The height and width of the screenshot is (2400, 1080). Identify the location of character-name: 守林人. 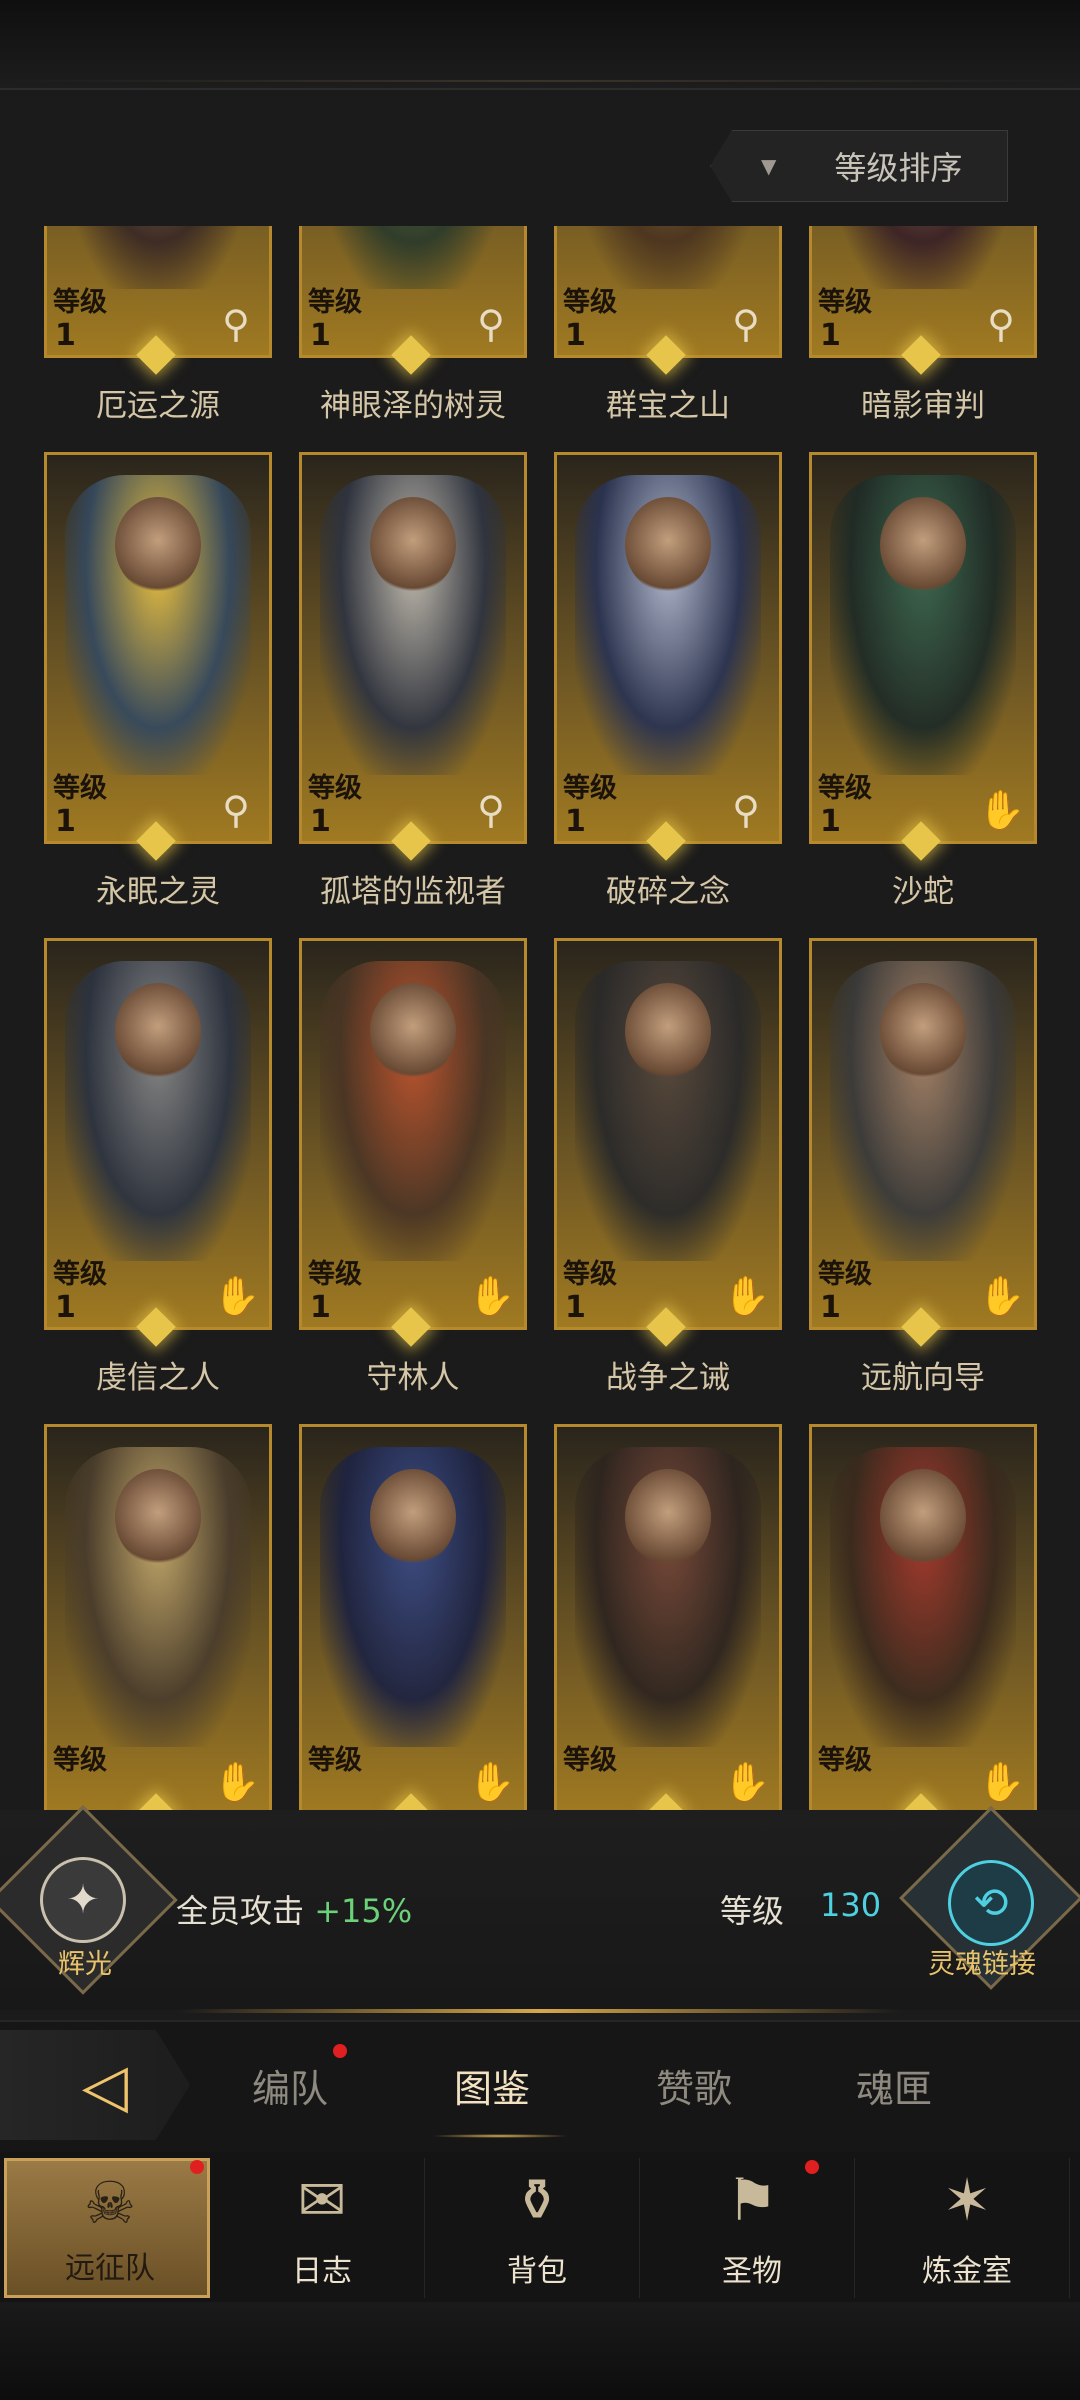
(413, 1378).